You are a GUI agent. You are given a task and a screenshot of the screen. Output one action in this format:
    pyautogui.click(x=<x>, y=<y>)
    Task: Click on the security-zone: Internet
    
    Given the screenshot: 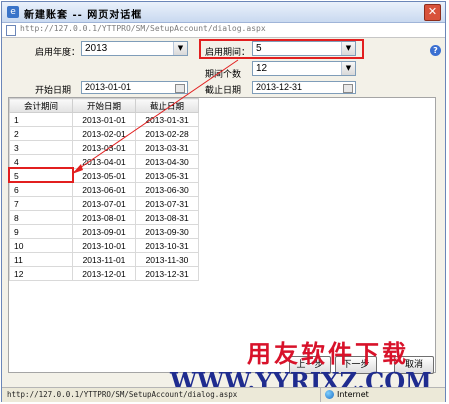 What is the action you would take?
    pyautogui.click(x=382, y=395)
    